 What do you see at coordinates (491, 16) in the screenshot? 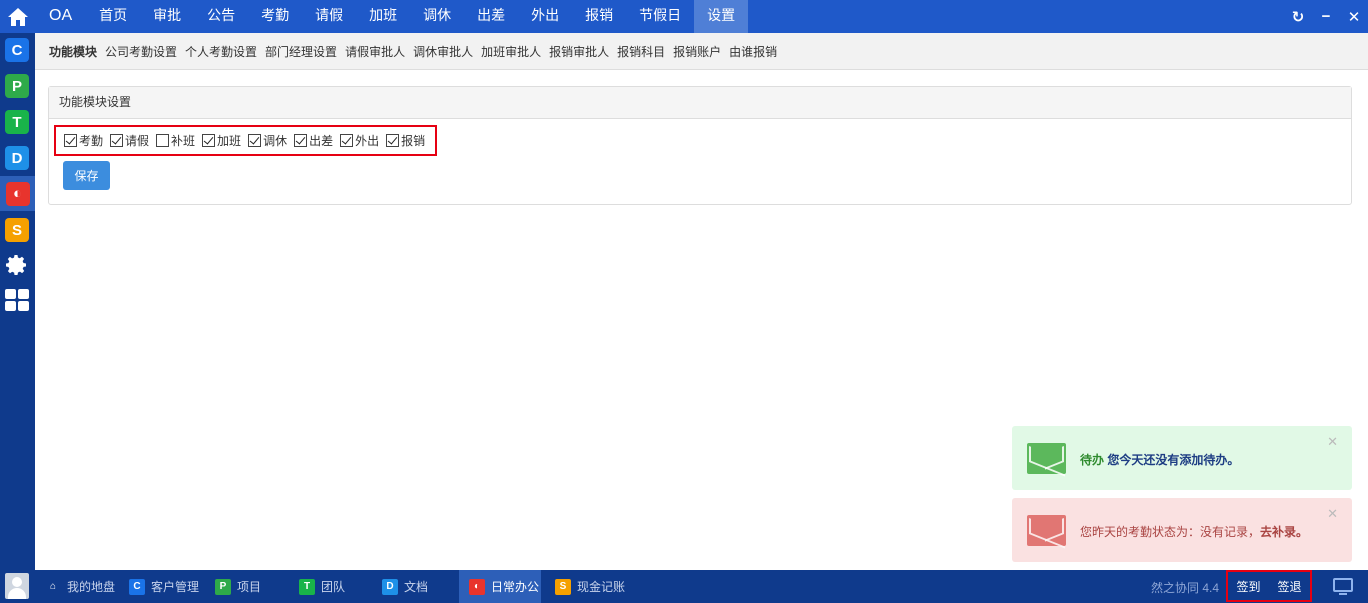
I see `nav-item-7: 出差` at bounding box center [491, 16].